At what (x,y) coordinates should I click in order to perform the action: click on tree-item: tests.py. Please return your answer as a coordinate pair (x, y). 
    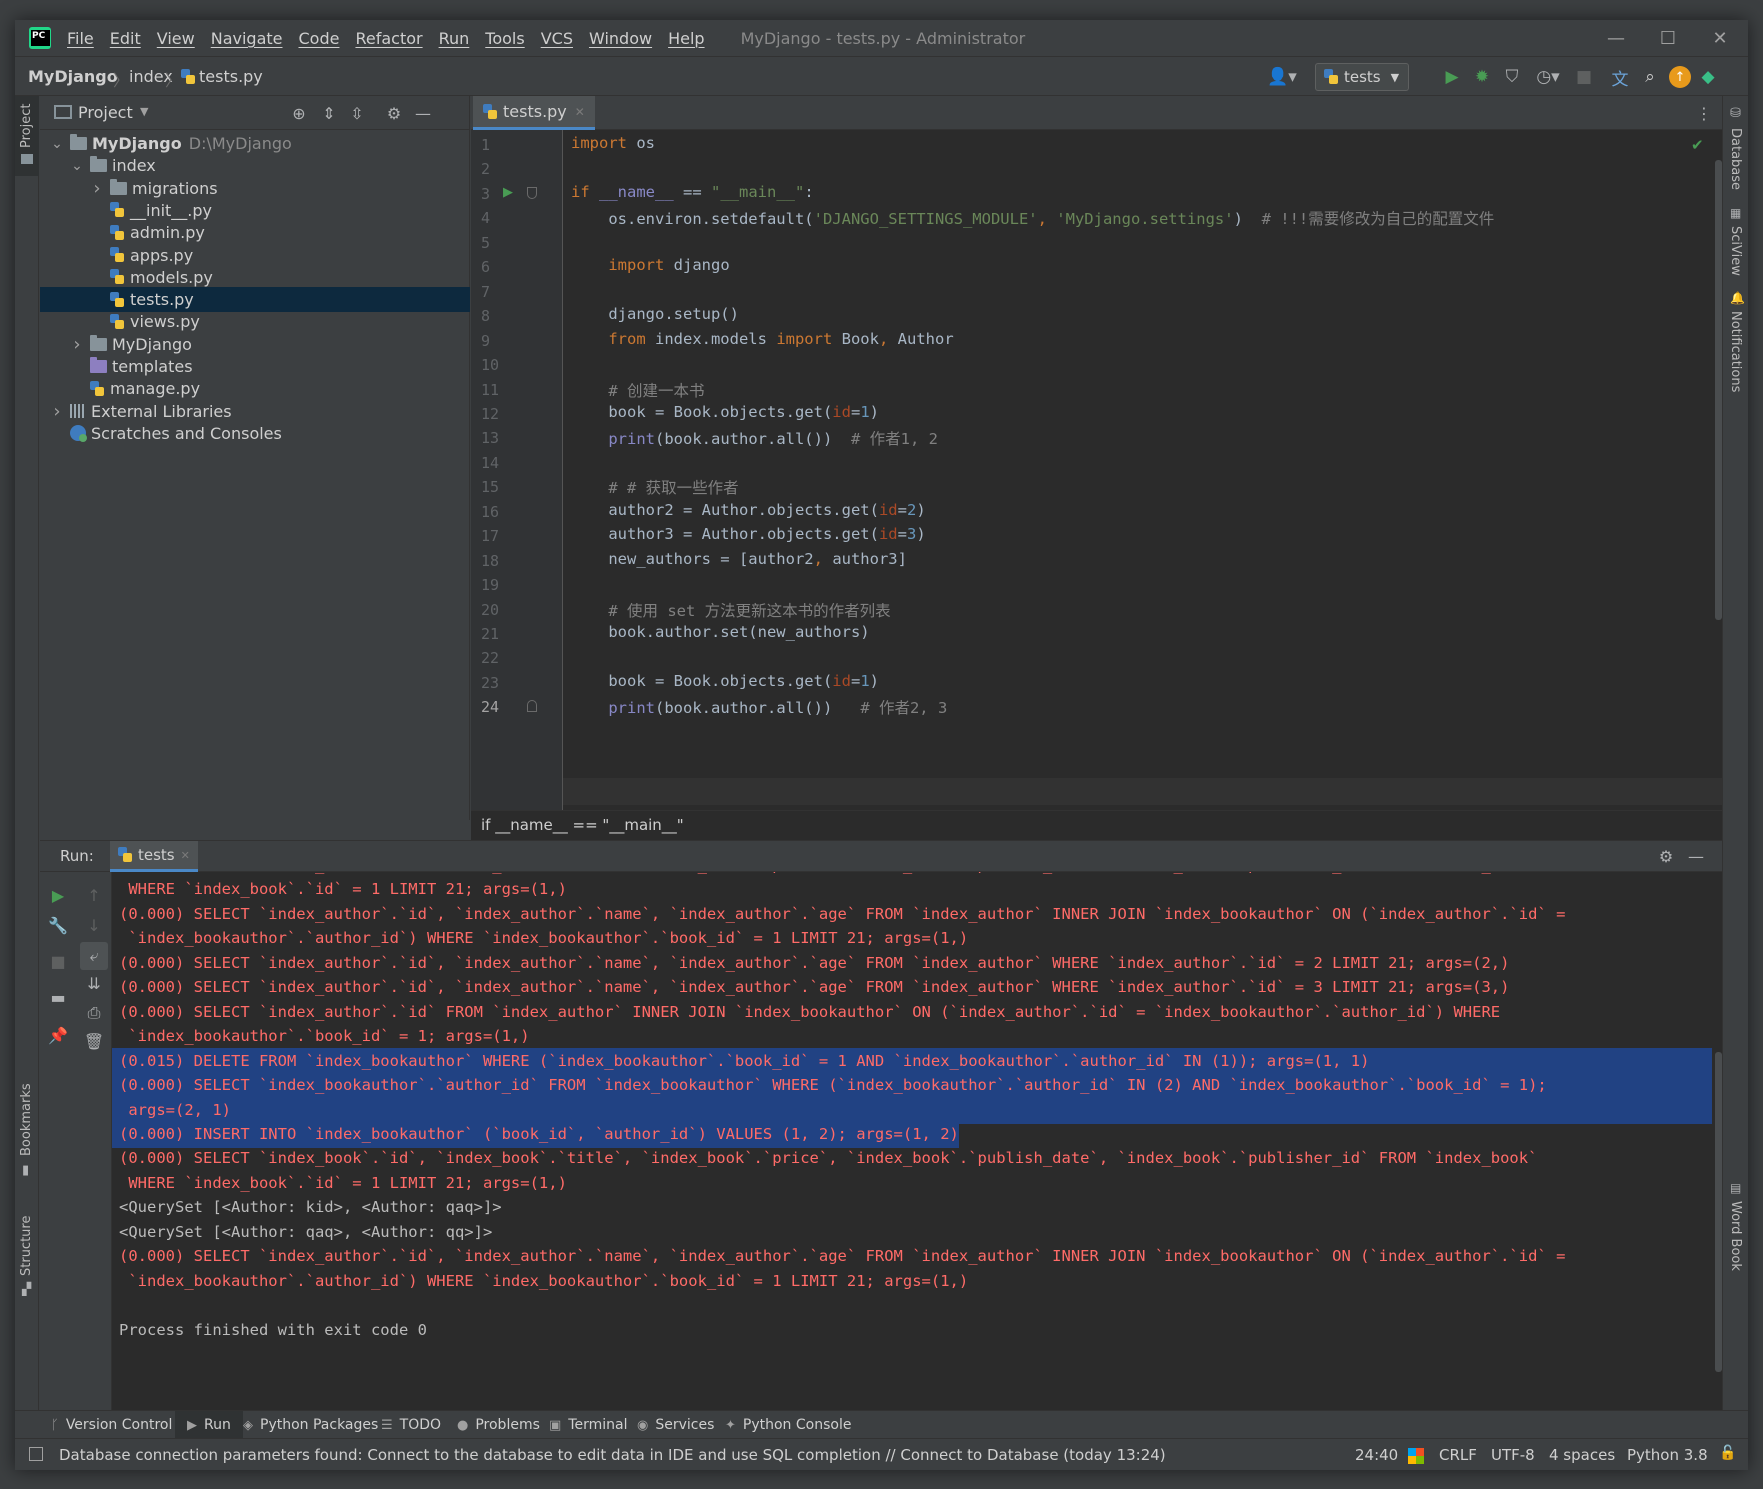
    Looking at the image, I should click on (255, 300).